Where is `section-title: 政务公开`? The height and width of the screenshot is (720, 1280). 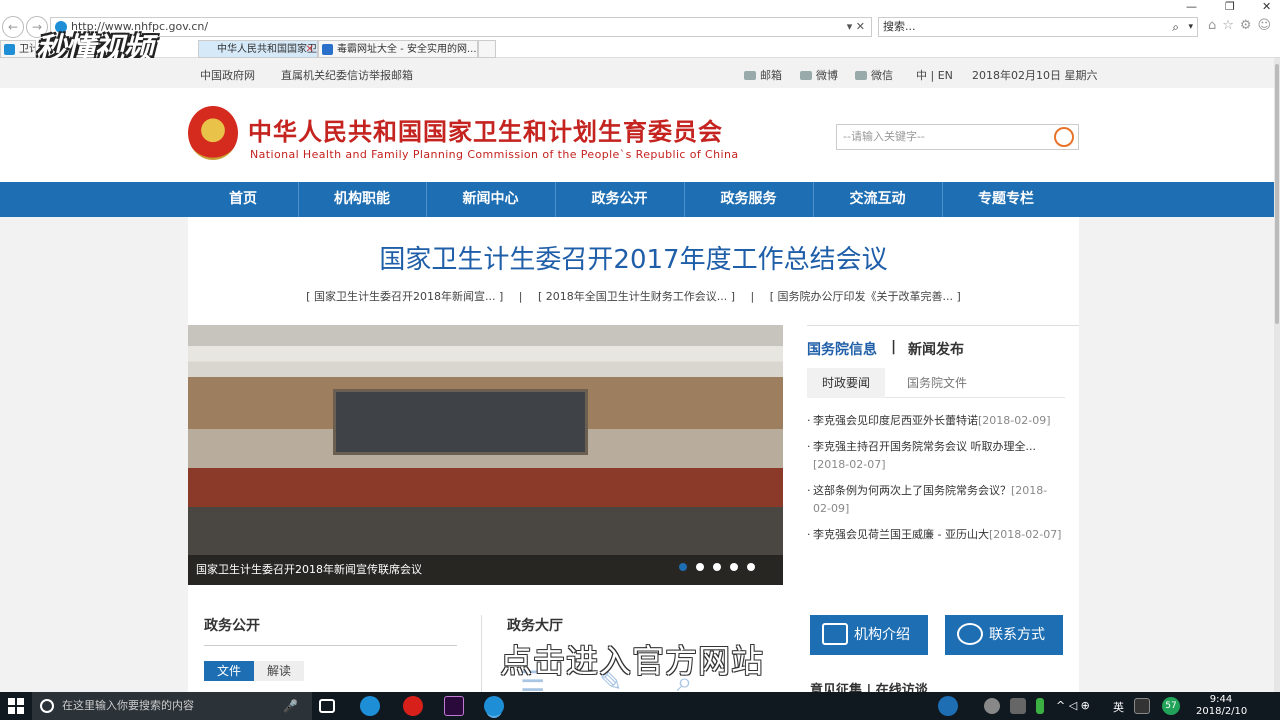
section-title: 政务公开 is located at coordinates (232, 626).